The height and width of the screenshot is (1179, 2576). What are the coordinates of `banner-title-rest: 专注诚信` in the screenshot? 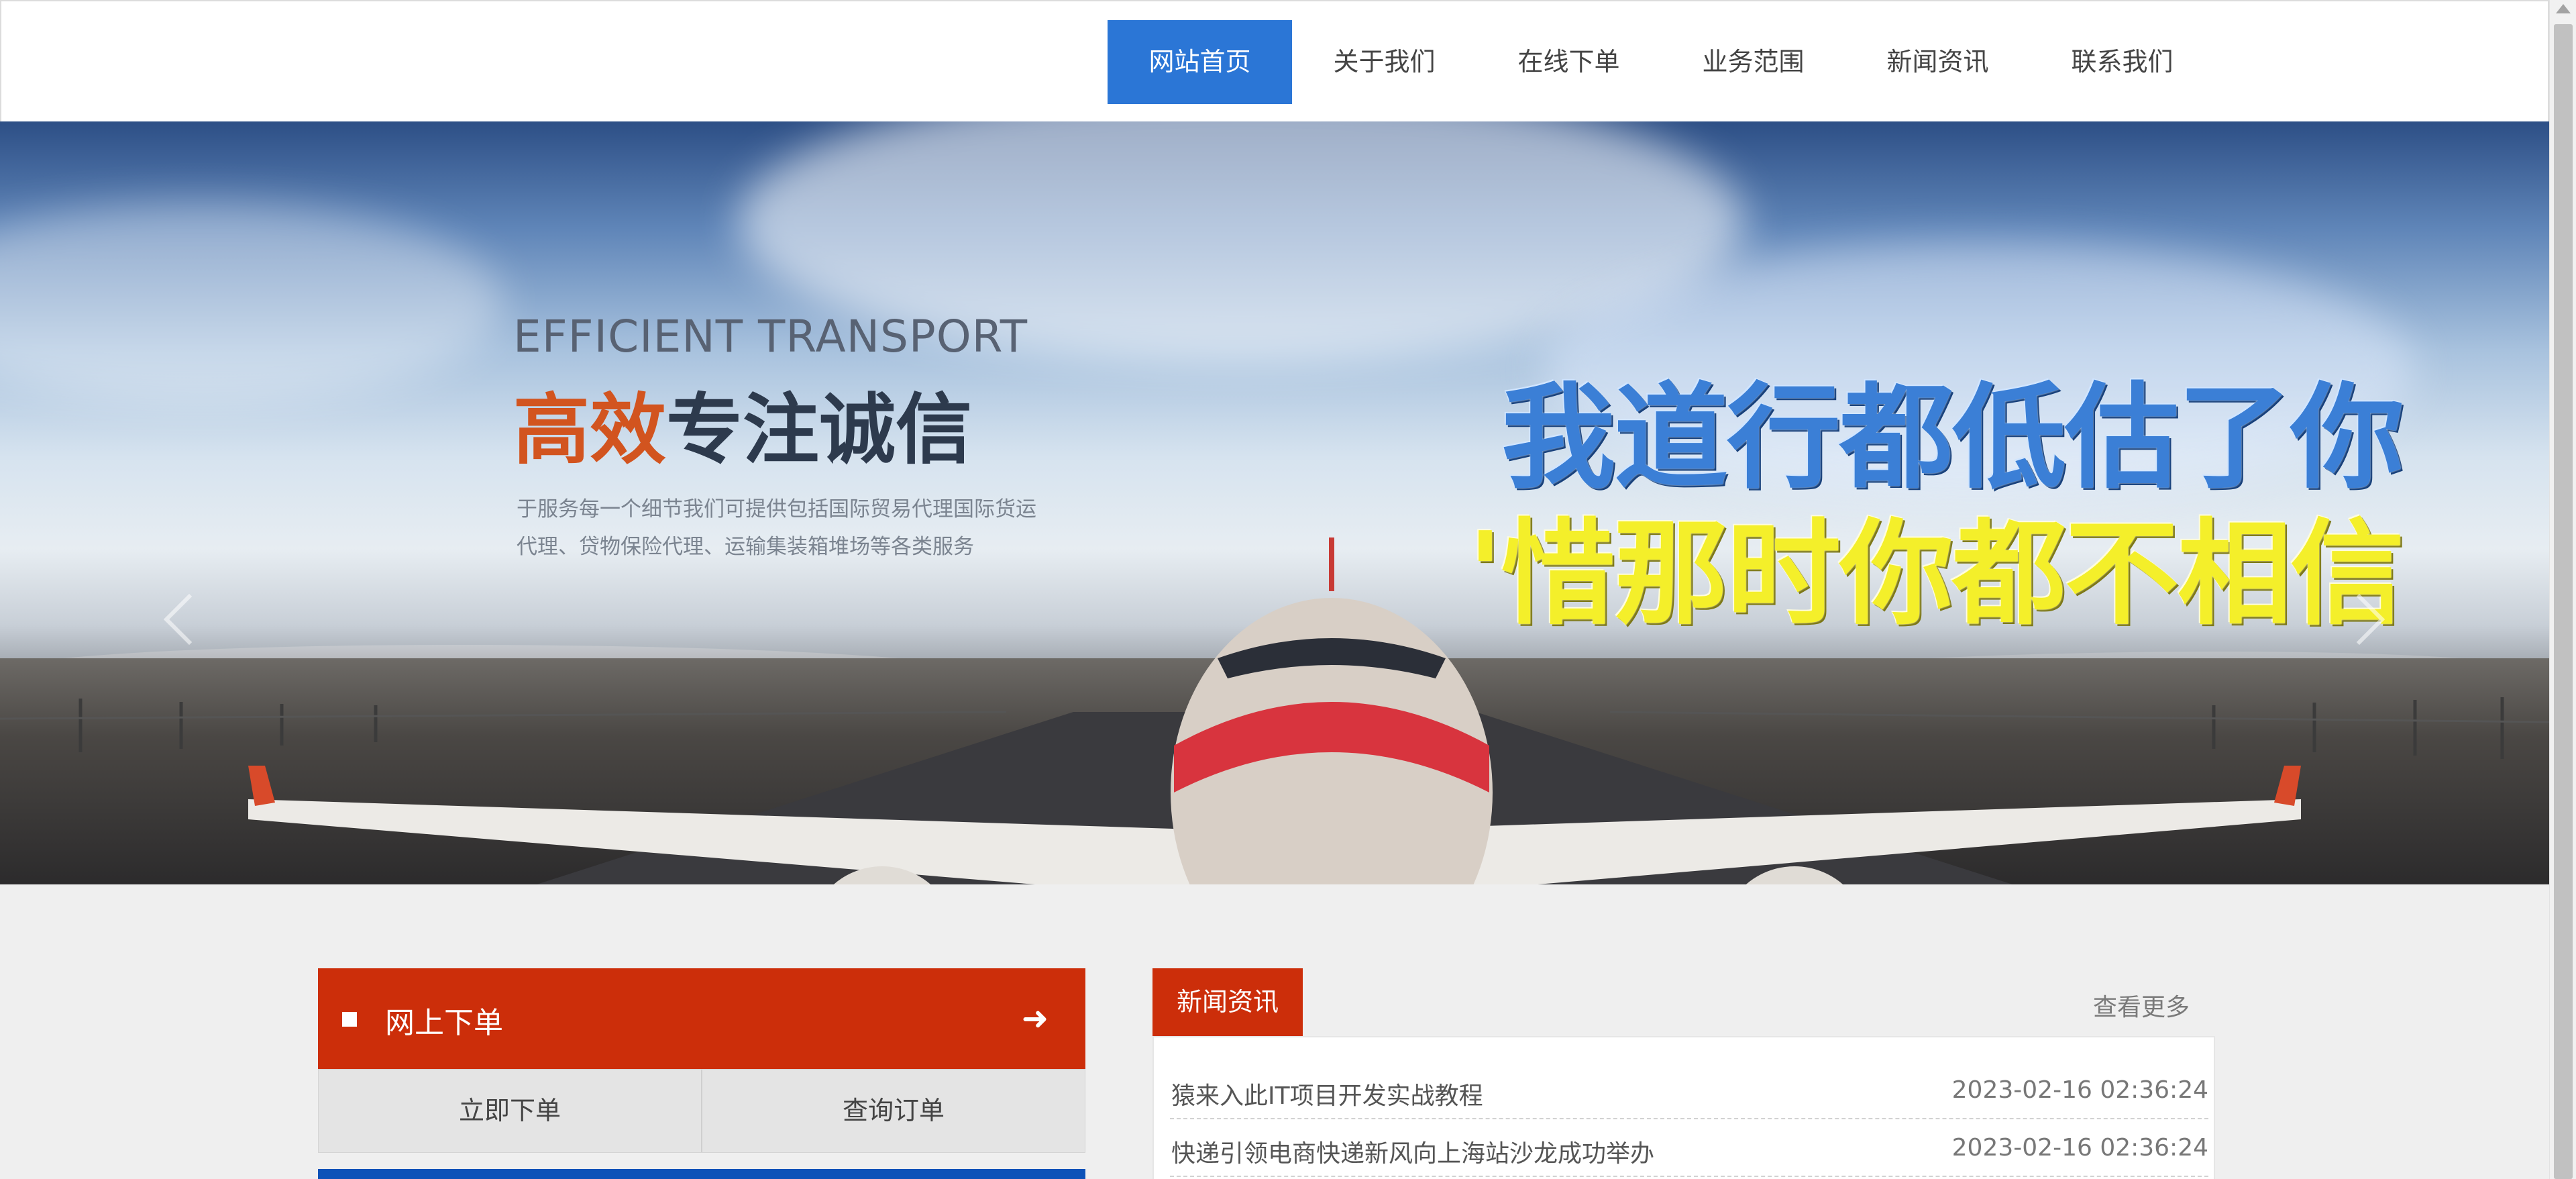 It's located at (819, 429).